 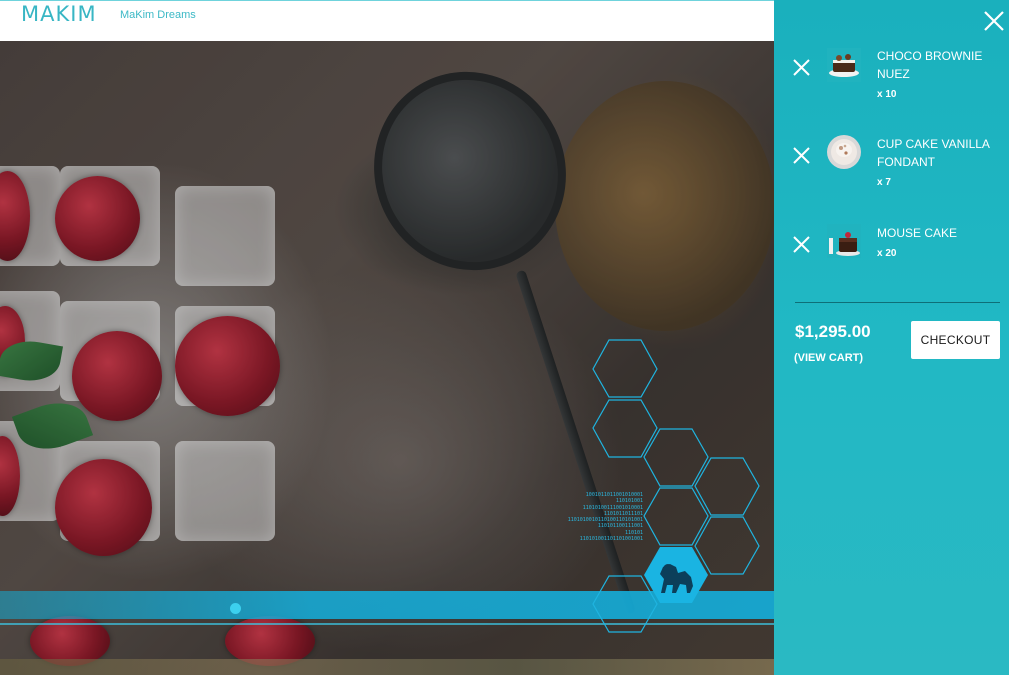 I want to click on cart-item-name: CHOCO BROWNIE NUEZ, so click(x=937, y=65).